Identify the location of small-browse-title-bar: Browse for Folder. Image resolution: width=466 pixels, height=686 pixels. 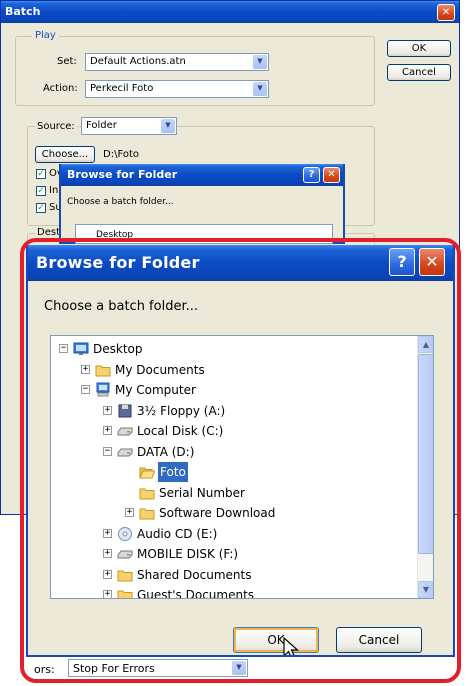
(202, 175).